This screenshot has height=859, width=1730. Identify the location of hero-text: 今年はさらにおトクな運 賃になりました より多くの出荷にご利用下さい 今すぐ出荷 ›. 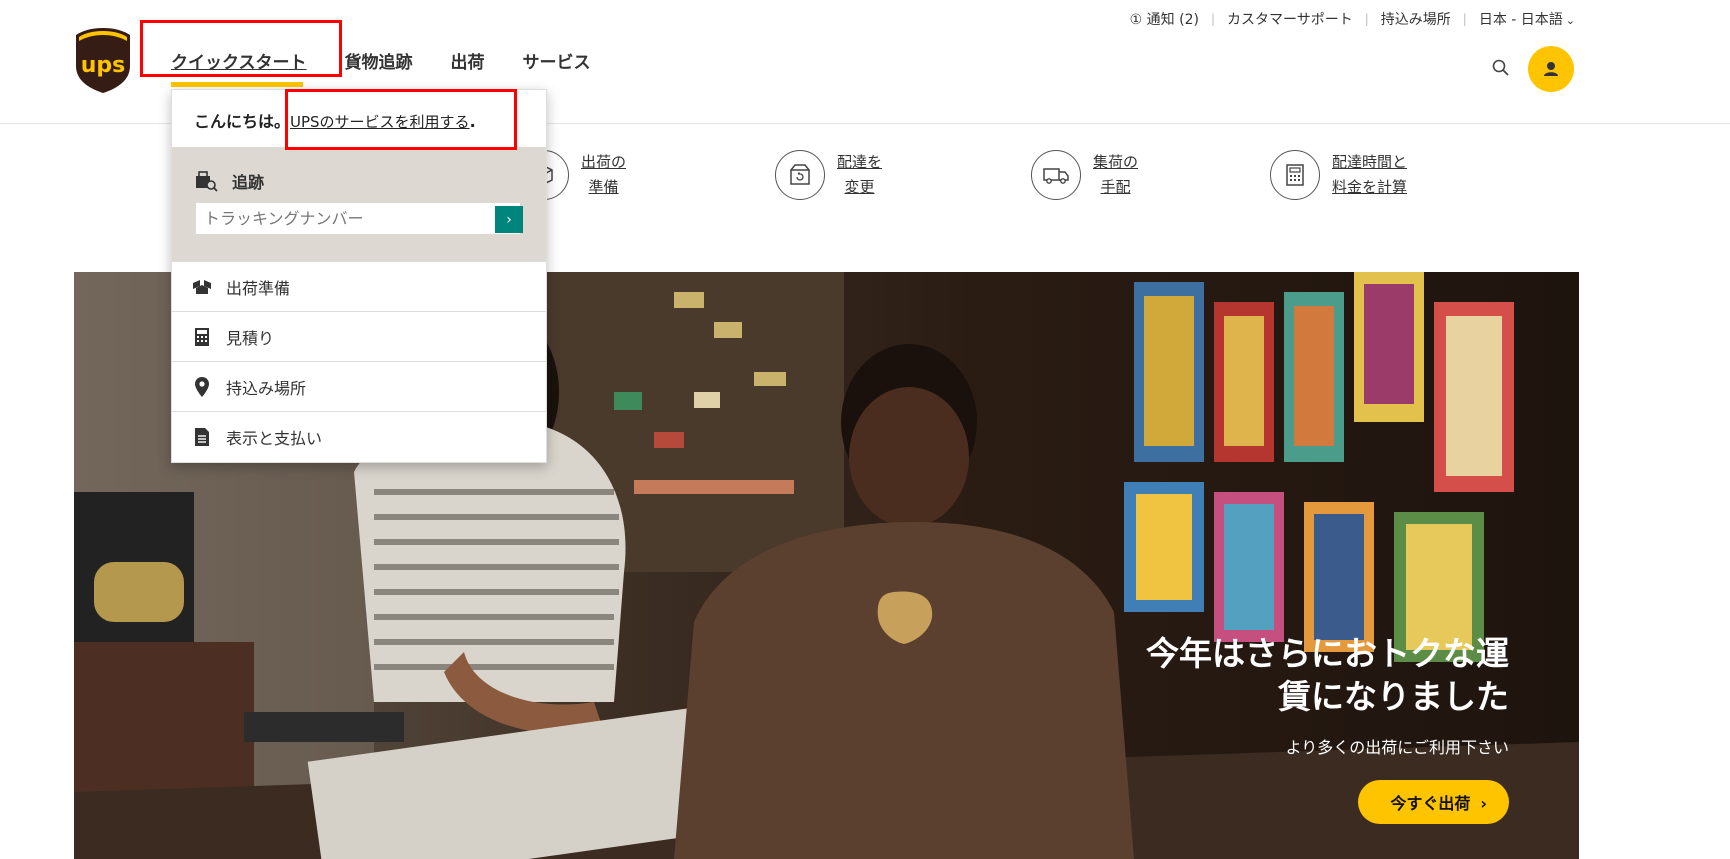
(1299, 728).